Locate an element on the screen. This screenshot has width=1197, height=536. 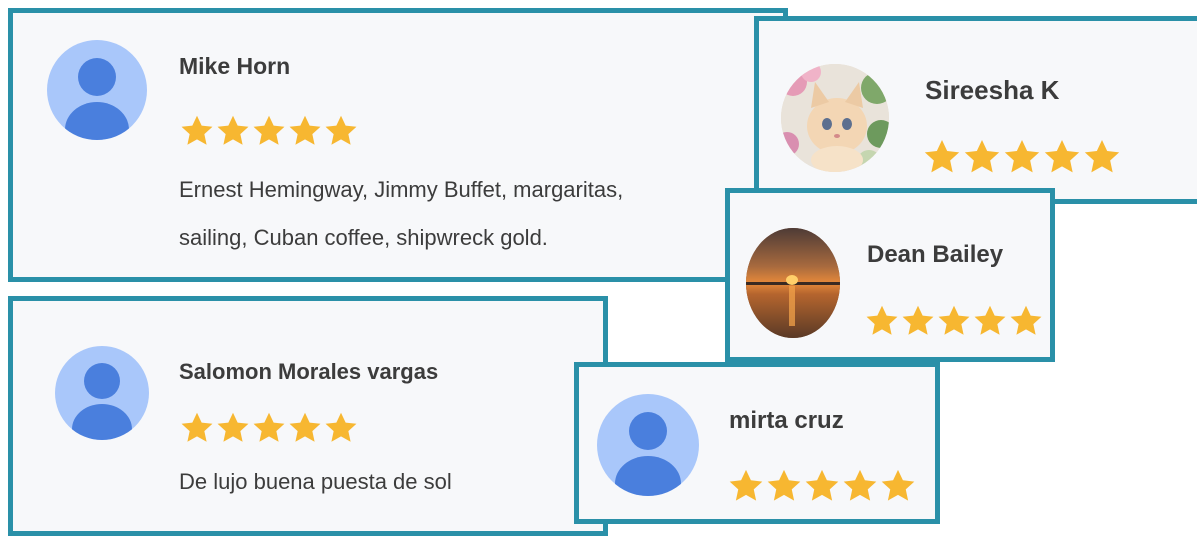
review-text-line: sailing, Cuban coffee, shipwreck gold. is located at coordinates (363, 237).